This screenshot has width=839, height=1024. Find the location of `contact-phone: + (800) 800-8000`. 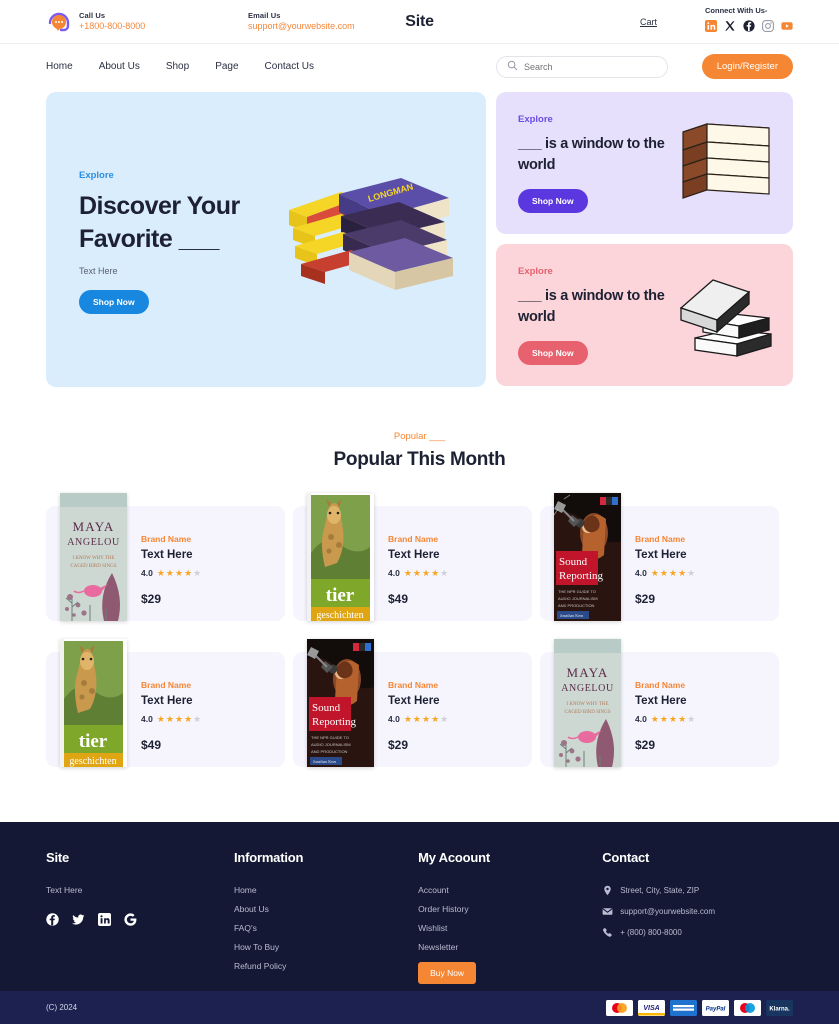

contact-phone: + (800) 800-8000 is located at coordinates (651, 932).